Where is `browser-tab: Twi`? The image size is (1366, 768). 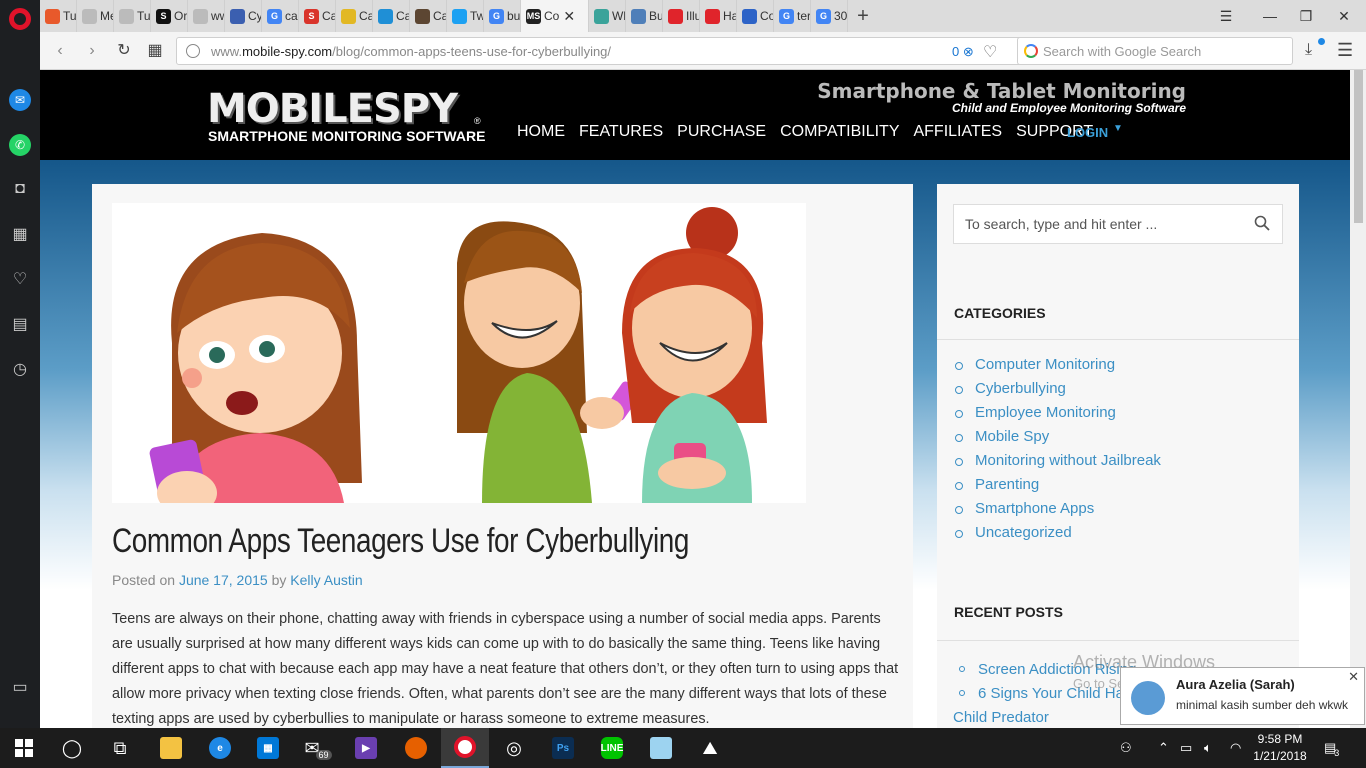
browser-tab: Twi is located at coordinates (465, 16).